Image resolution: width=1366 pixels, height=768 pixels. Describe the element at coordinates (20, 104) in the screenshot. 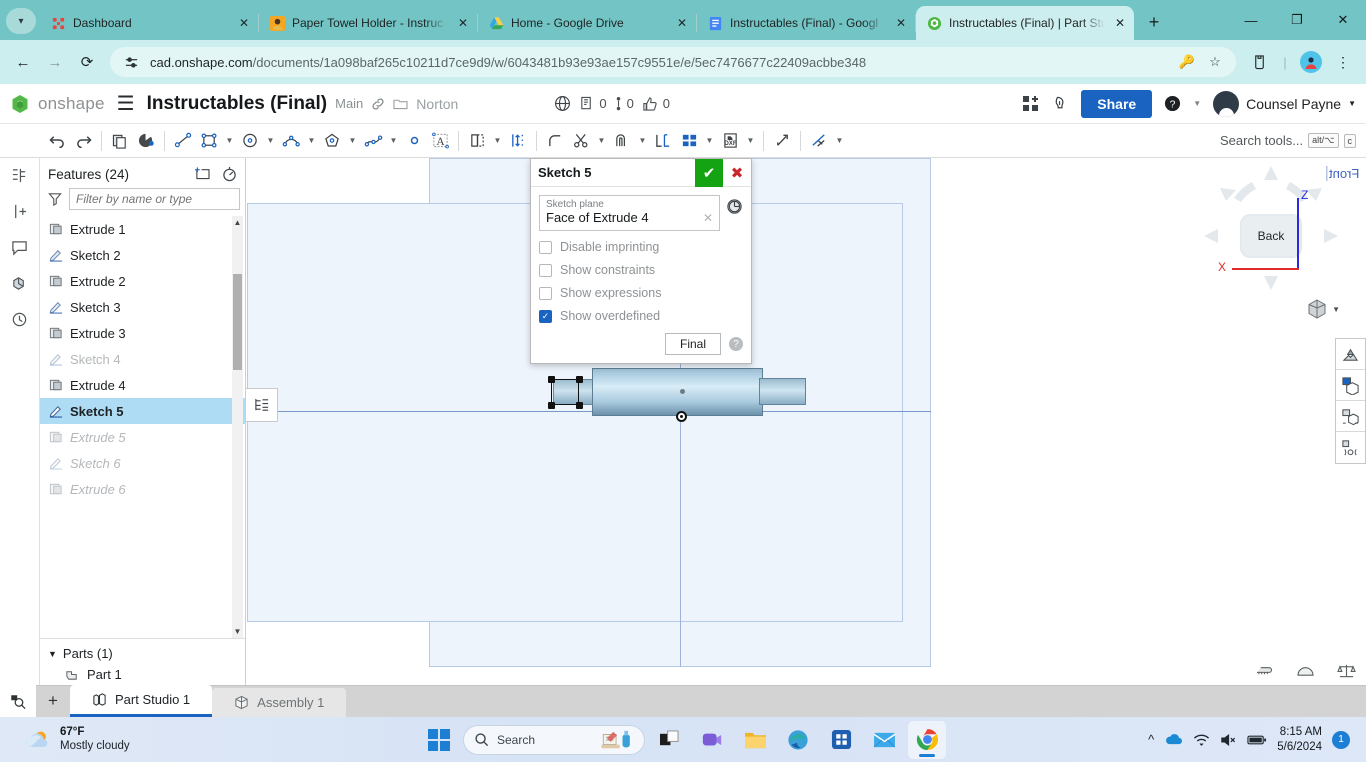

I see `onshape-logo-icon` at that location.